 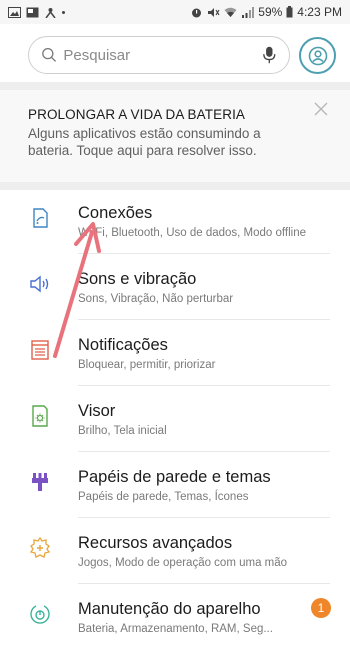 What do you see at coordinates (269, 55) in the screenshot?
I see `microphone-icon` at bounding box center [269, 55].